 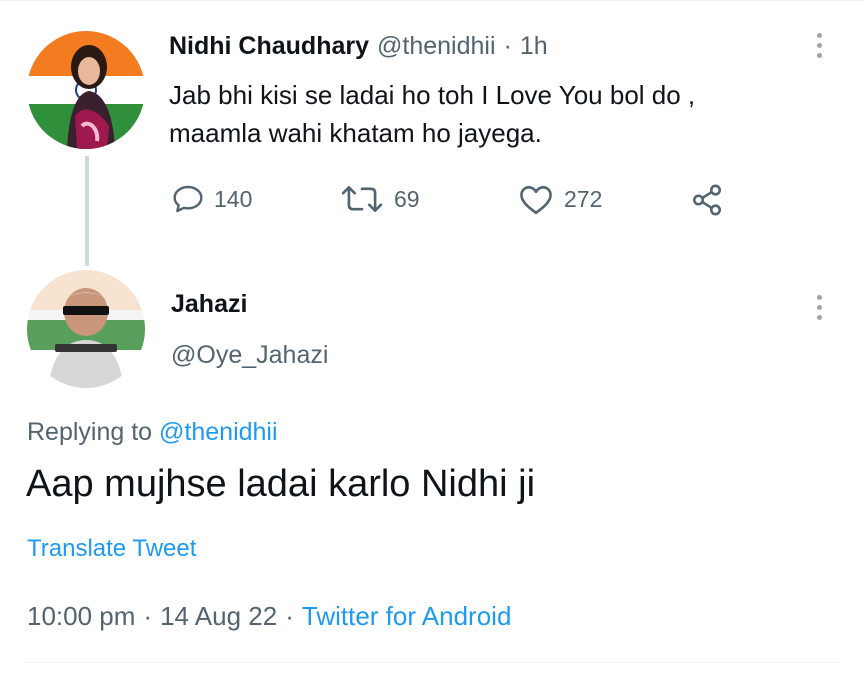 What do you see at coordinates (534, 46) in the screenshot?
I see `time-ago: 1h` at bounding box center [534, 46].